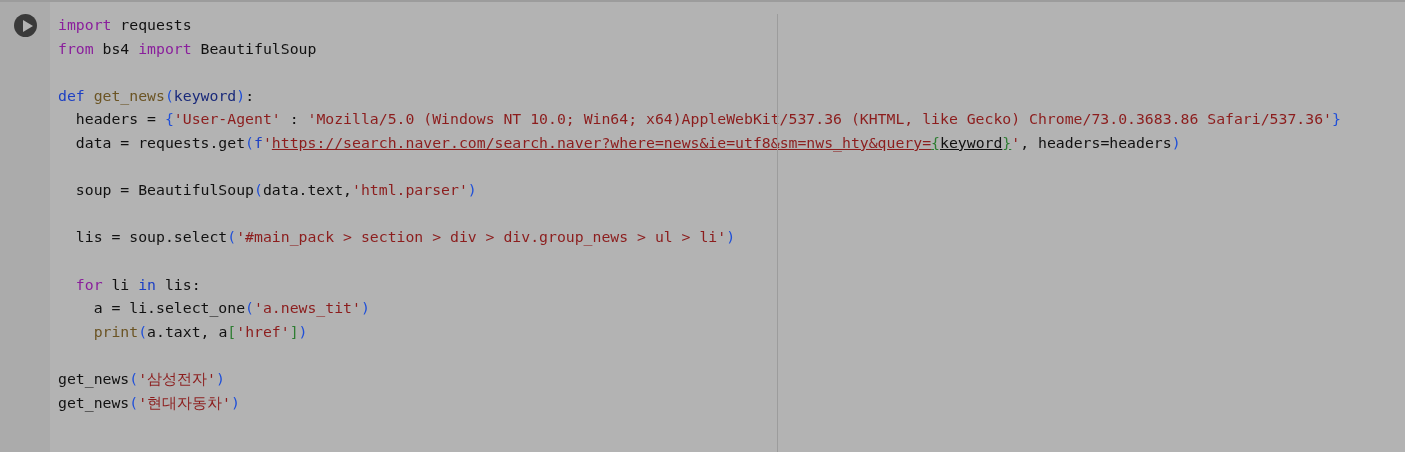  I want to click on code-line: get_news('현대자동차'), so click(149, 403).